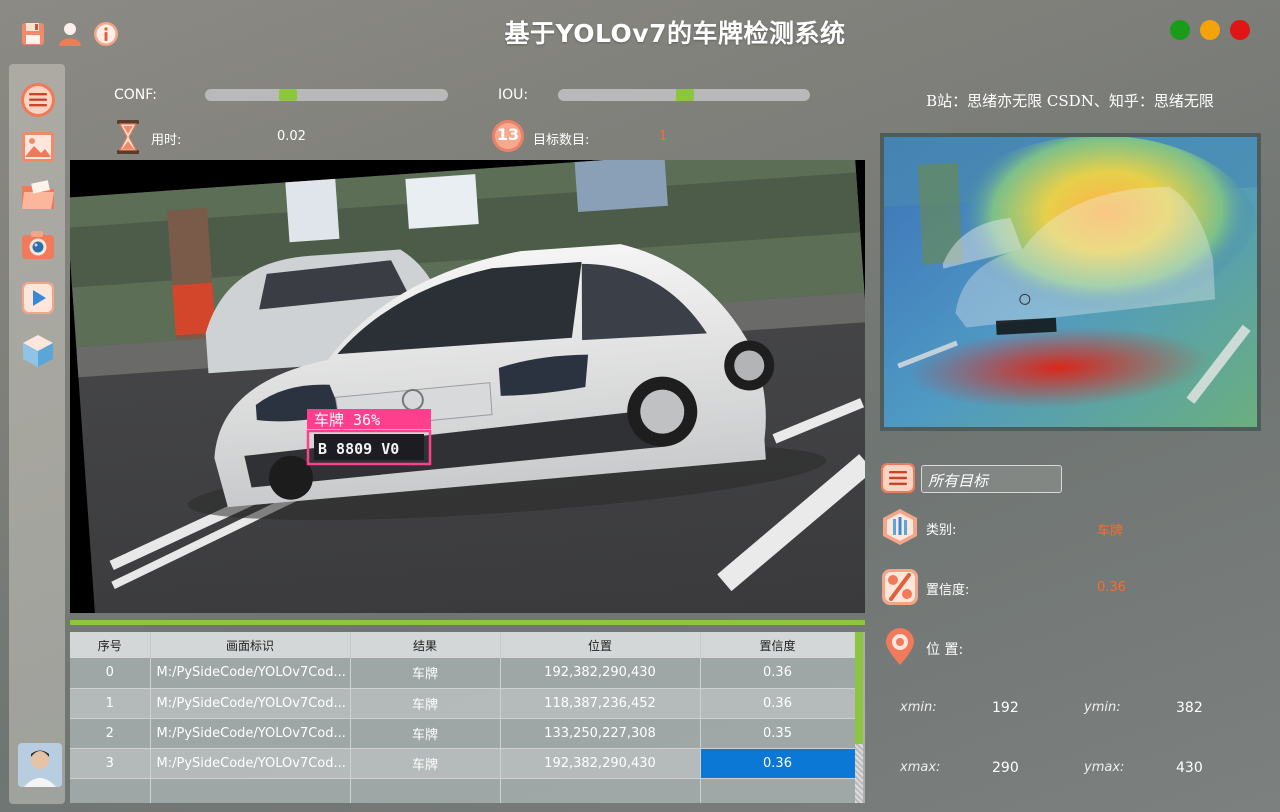 The height and width of the screenshot is (812, 1280). What do you see at coordinates (1210, 30) in the screenshot?
I see `minimize-button` at bounding box center [1210, 30].